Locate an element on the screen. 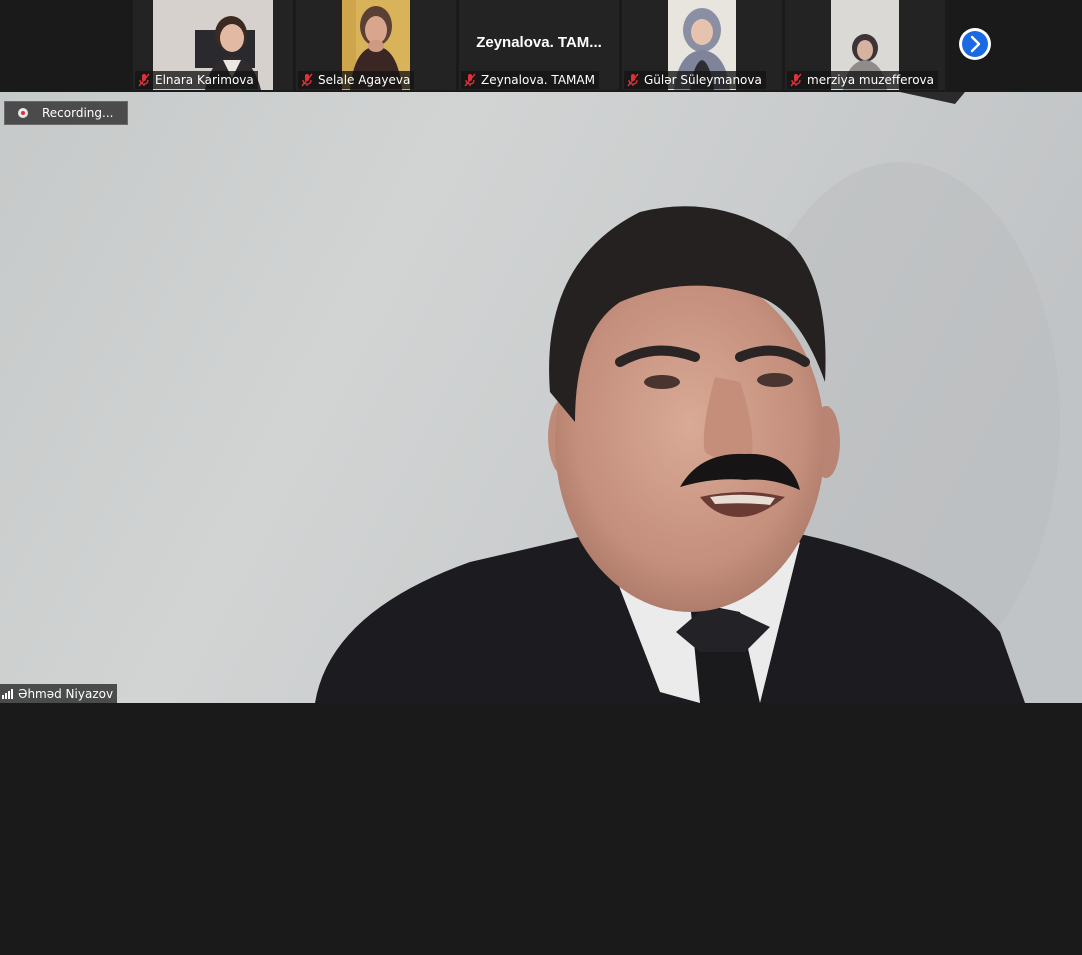 The image size is (1082, 955). participant-name: Gülər Süleymanova is located at coordinates (703, 80).